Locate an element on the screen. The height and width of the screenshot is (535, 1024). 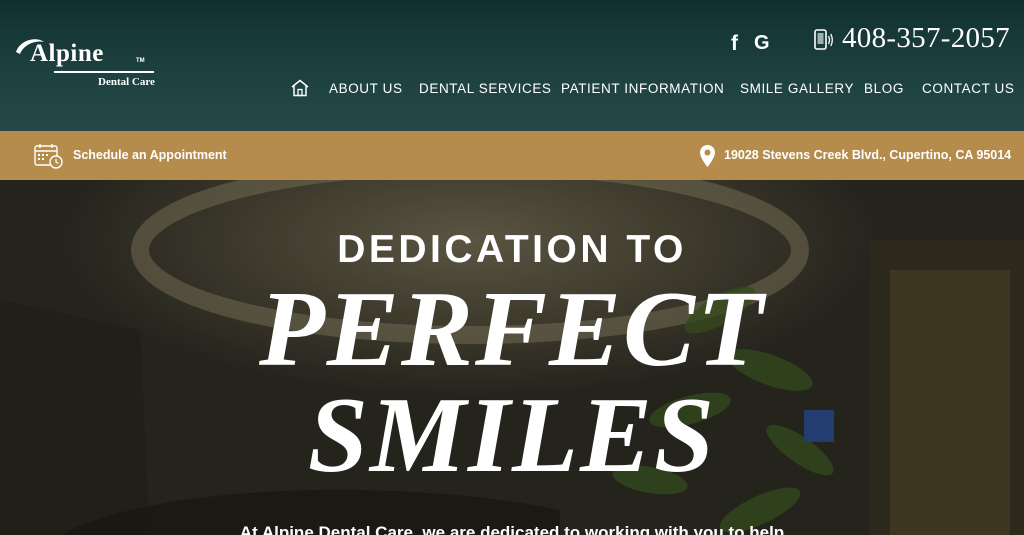
google-icon: G is located at coordinates (762, 44).